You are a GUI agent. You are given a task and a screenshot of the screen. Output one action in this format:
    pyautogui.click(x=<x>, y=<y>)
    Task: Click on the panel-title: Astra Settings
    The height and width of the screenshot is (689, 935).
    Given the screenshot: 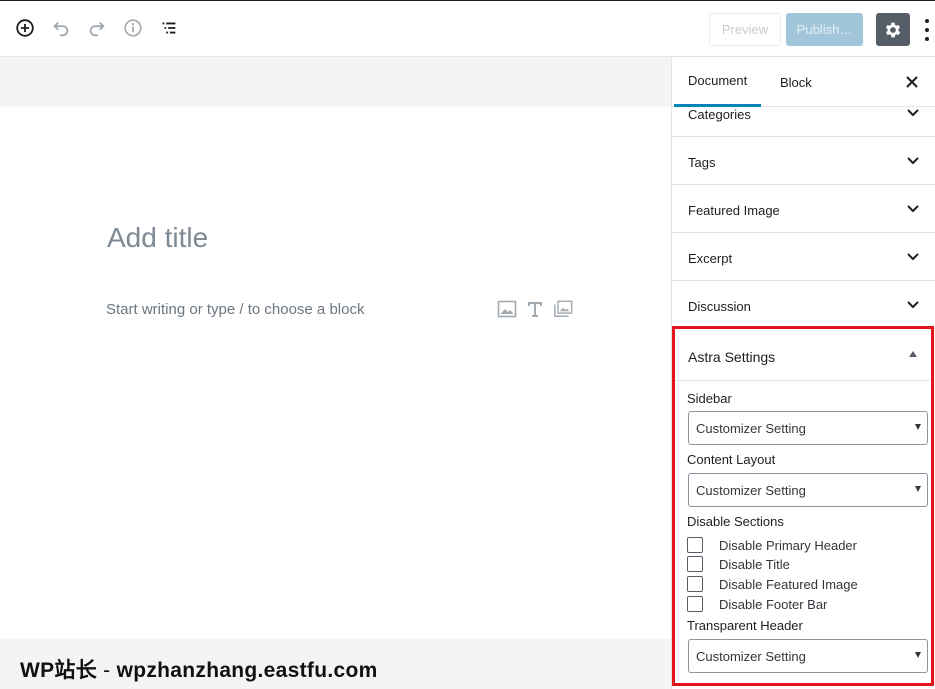 What is the action you would take?
    pyautogui.click(x=732, y=357)
    